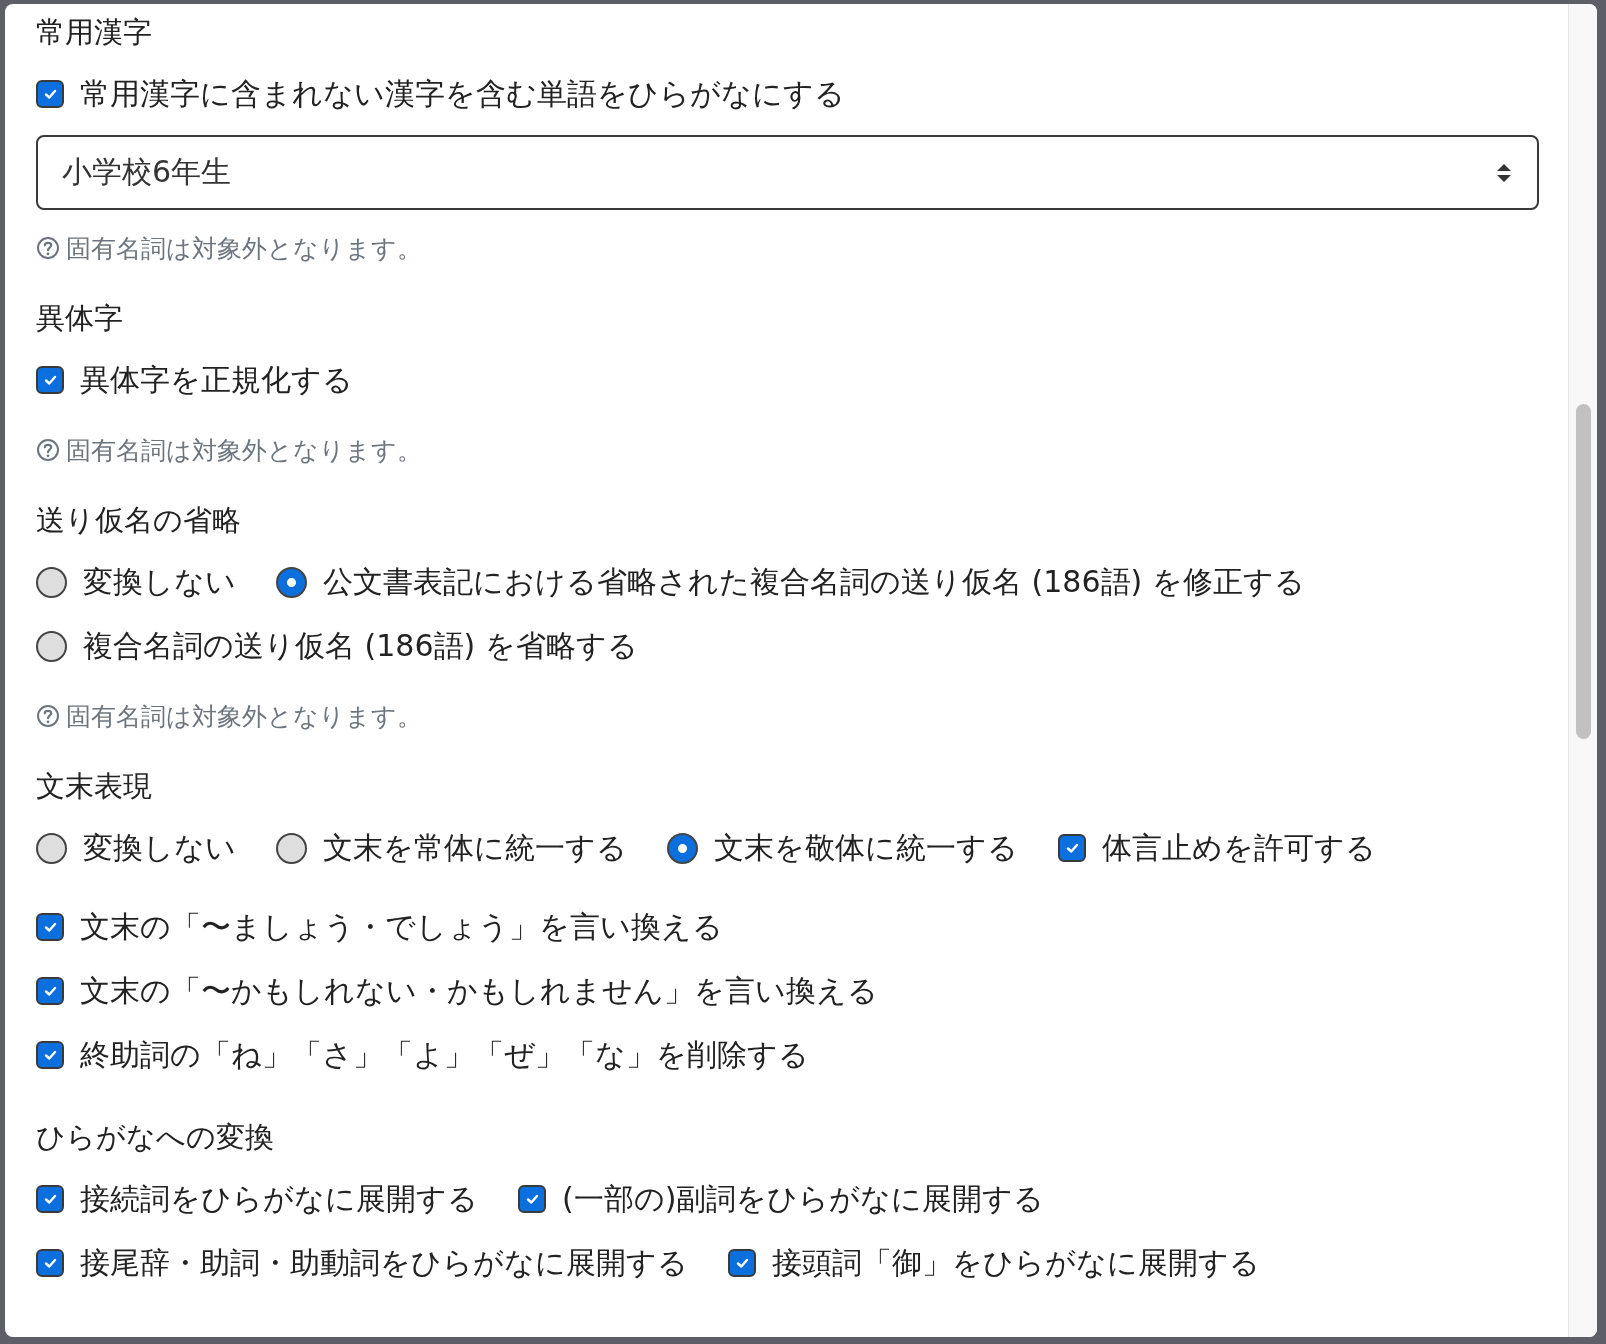 The image size is (1606, 1344). What do you see at coordinates (1016, 1263) in the screenshot?
I see `option-label: 接頭詞「御」をひらがなに展開する` at bounding box center [1016, 1263].